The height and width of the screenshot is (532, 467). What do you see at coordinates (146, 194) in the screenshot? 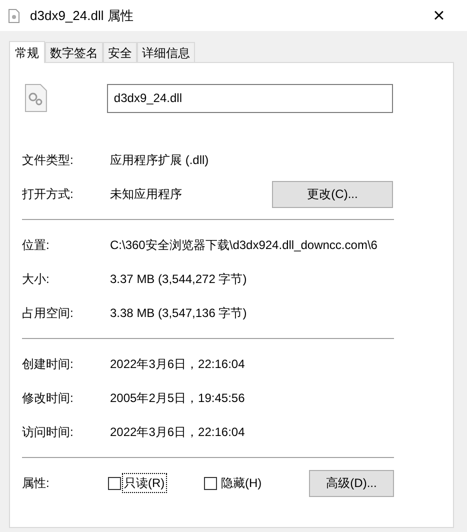
I see `field-value: 未知应用程序` at bounding box center [146, 194].